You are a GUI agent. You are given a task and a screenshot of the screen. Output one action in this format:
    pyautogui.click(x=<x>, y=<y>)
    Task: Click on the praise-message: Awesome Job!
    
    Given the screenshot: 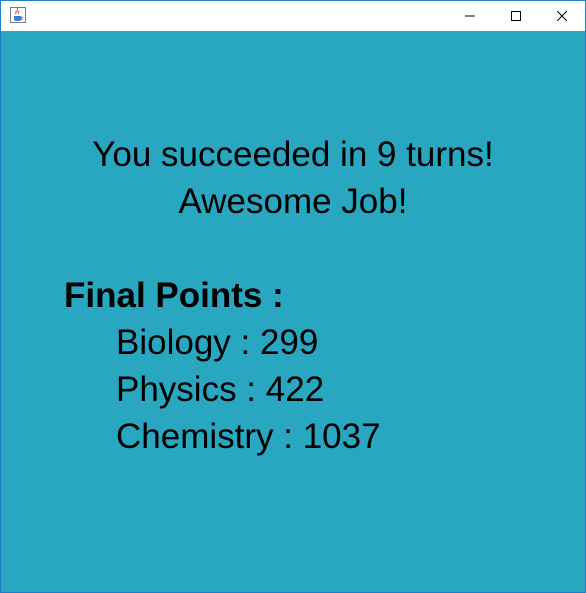 What is the action you would take?
    pyautogui.click(x=293, y=201)
    